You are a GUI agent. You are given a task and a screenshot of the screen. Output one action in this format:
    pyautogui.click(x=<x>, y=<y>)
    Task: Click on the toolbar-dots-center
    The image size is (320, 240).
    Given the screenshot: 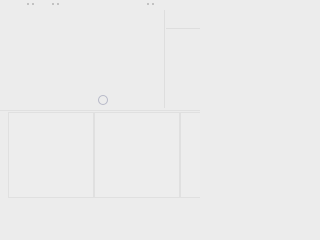 What is the action you would take?
    pyautogui.click(x=55, y=4)
    